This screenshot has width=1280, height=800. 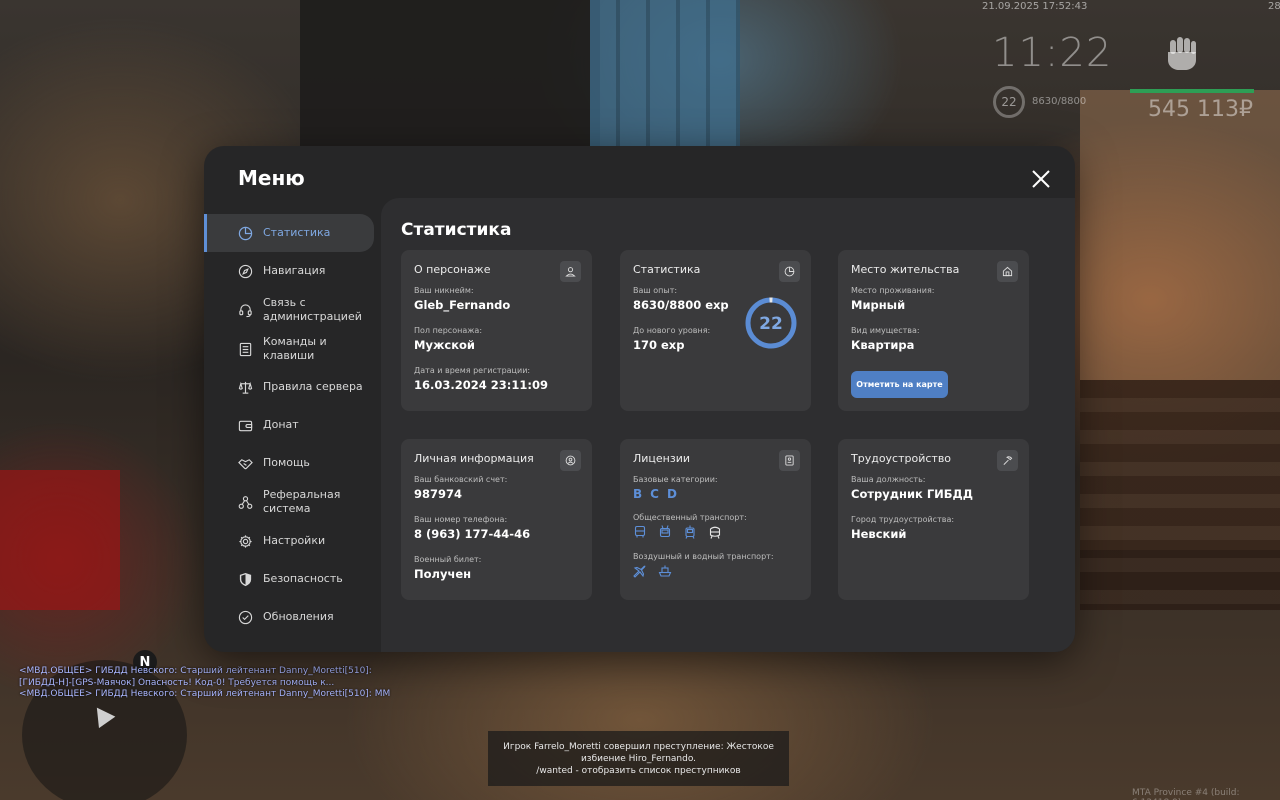 What do you see at coordinates (472, 370) in the screenshot?
I see `reg-label: Дата и время регистрации:` at bounding box center [472, 370].